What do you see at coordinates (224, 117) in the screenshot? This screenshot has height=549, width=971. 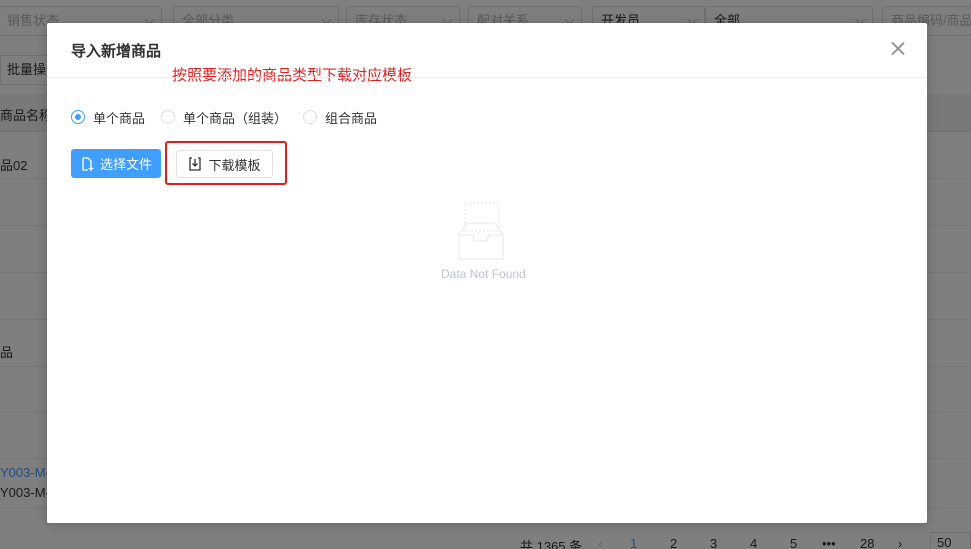 I see `radio-single-product-assembled: 单个商品（组装）` at bounding box center [224, 117].